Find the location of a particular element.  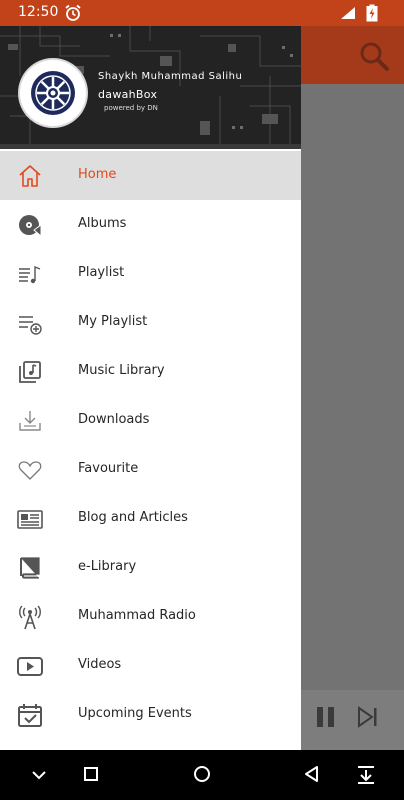

heart-icon is located at coordinates (30, 470).